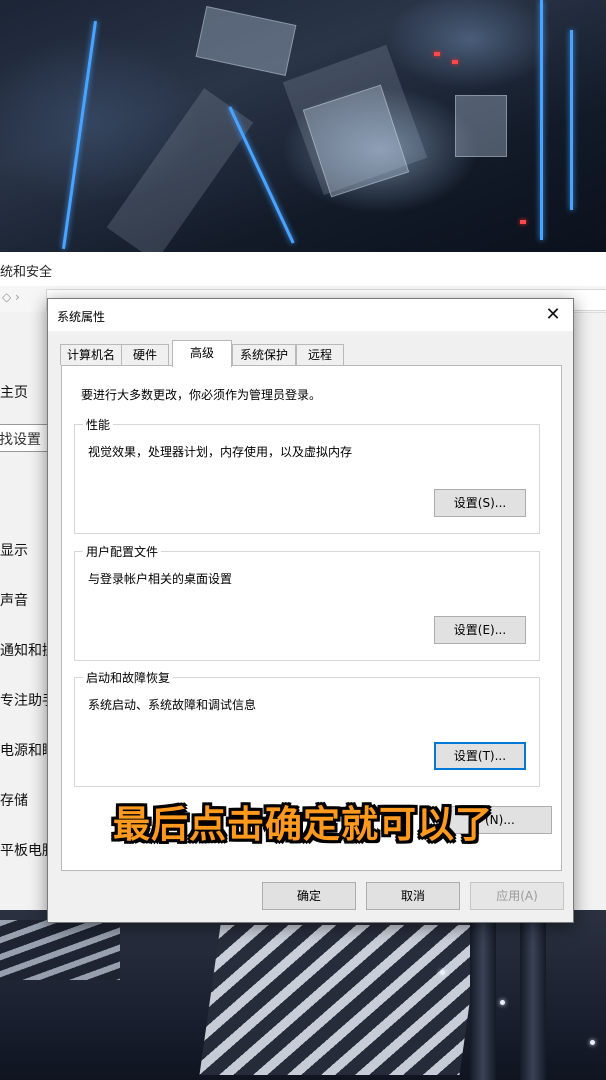 This screenshot has height=1080, width=606. What do you see at coordinates (309, 896) in the screenshot?
I see `ok-button: 确定` at bounding box center [309, 896].